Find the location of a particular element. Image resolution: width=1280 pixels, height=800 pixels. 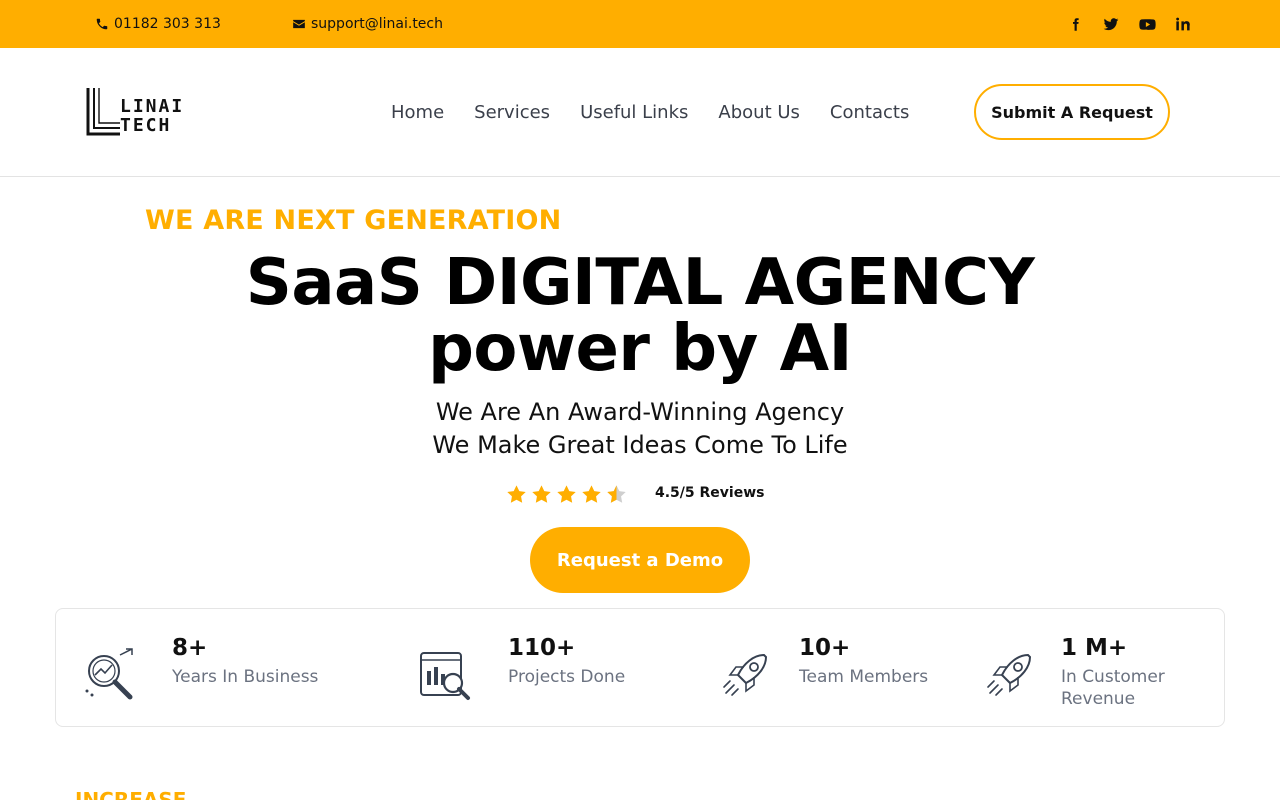

linkedin-icon is located at coordinates (1183, 24).